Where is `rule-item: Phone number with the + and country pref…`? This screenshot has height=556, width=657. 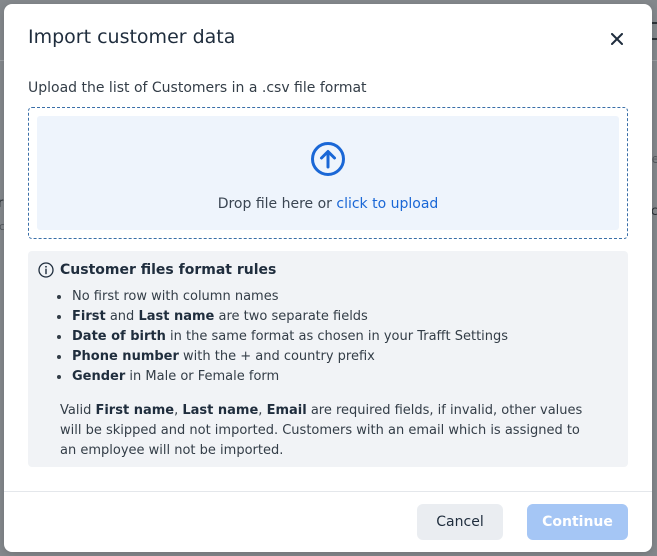 rule-item: Phone number with the + and country pref… is located at coordinates (281, 357).